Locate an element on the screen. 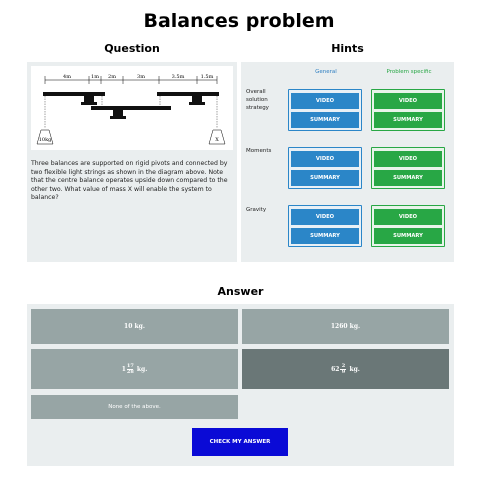 Image resolution: width=478 pixels, height=492 pixels. option-d-fraction: 2 9 is located at coordinates (343, 369).